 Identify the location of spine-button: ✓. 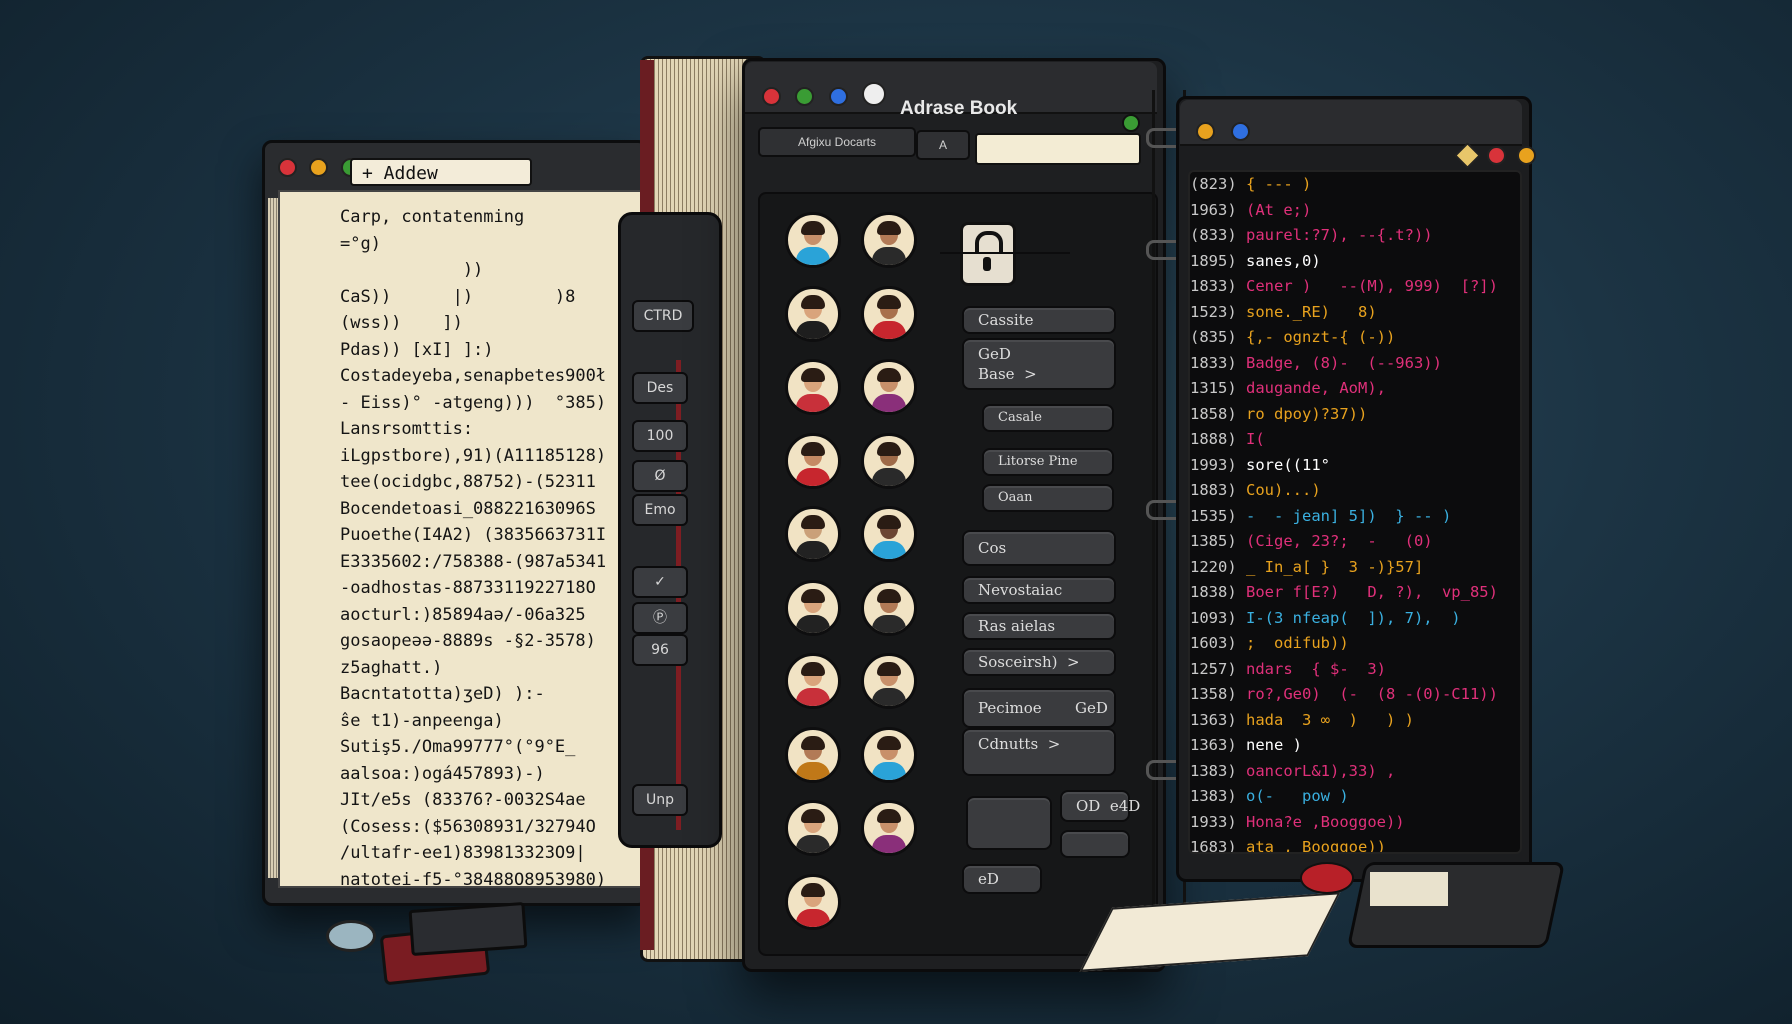
(660, 582).